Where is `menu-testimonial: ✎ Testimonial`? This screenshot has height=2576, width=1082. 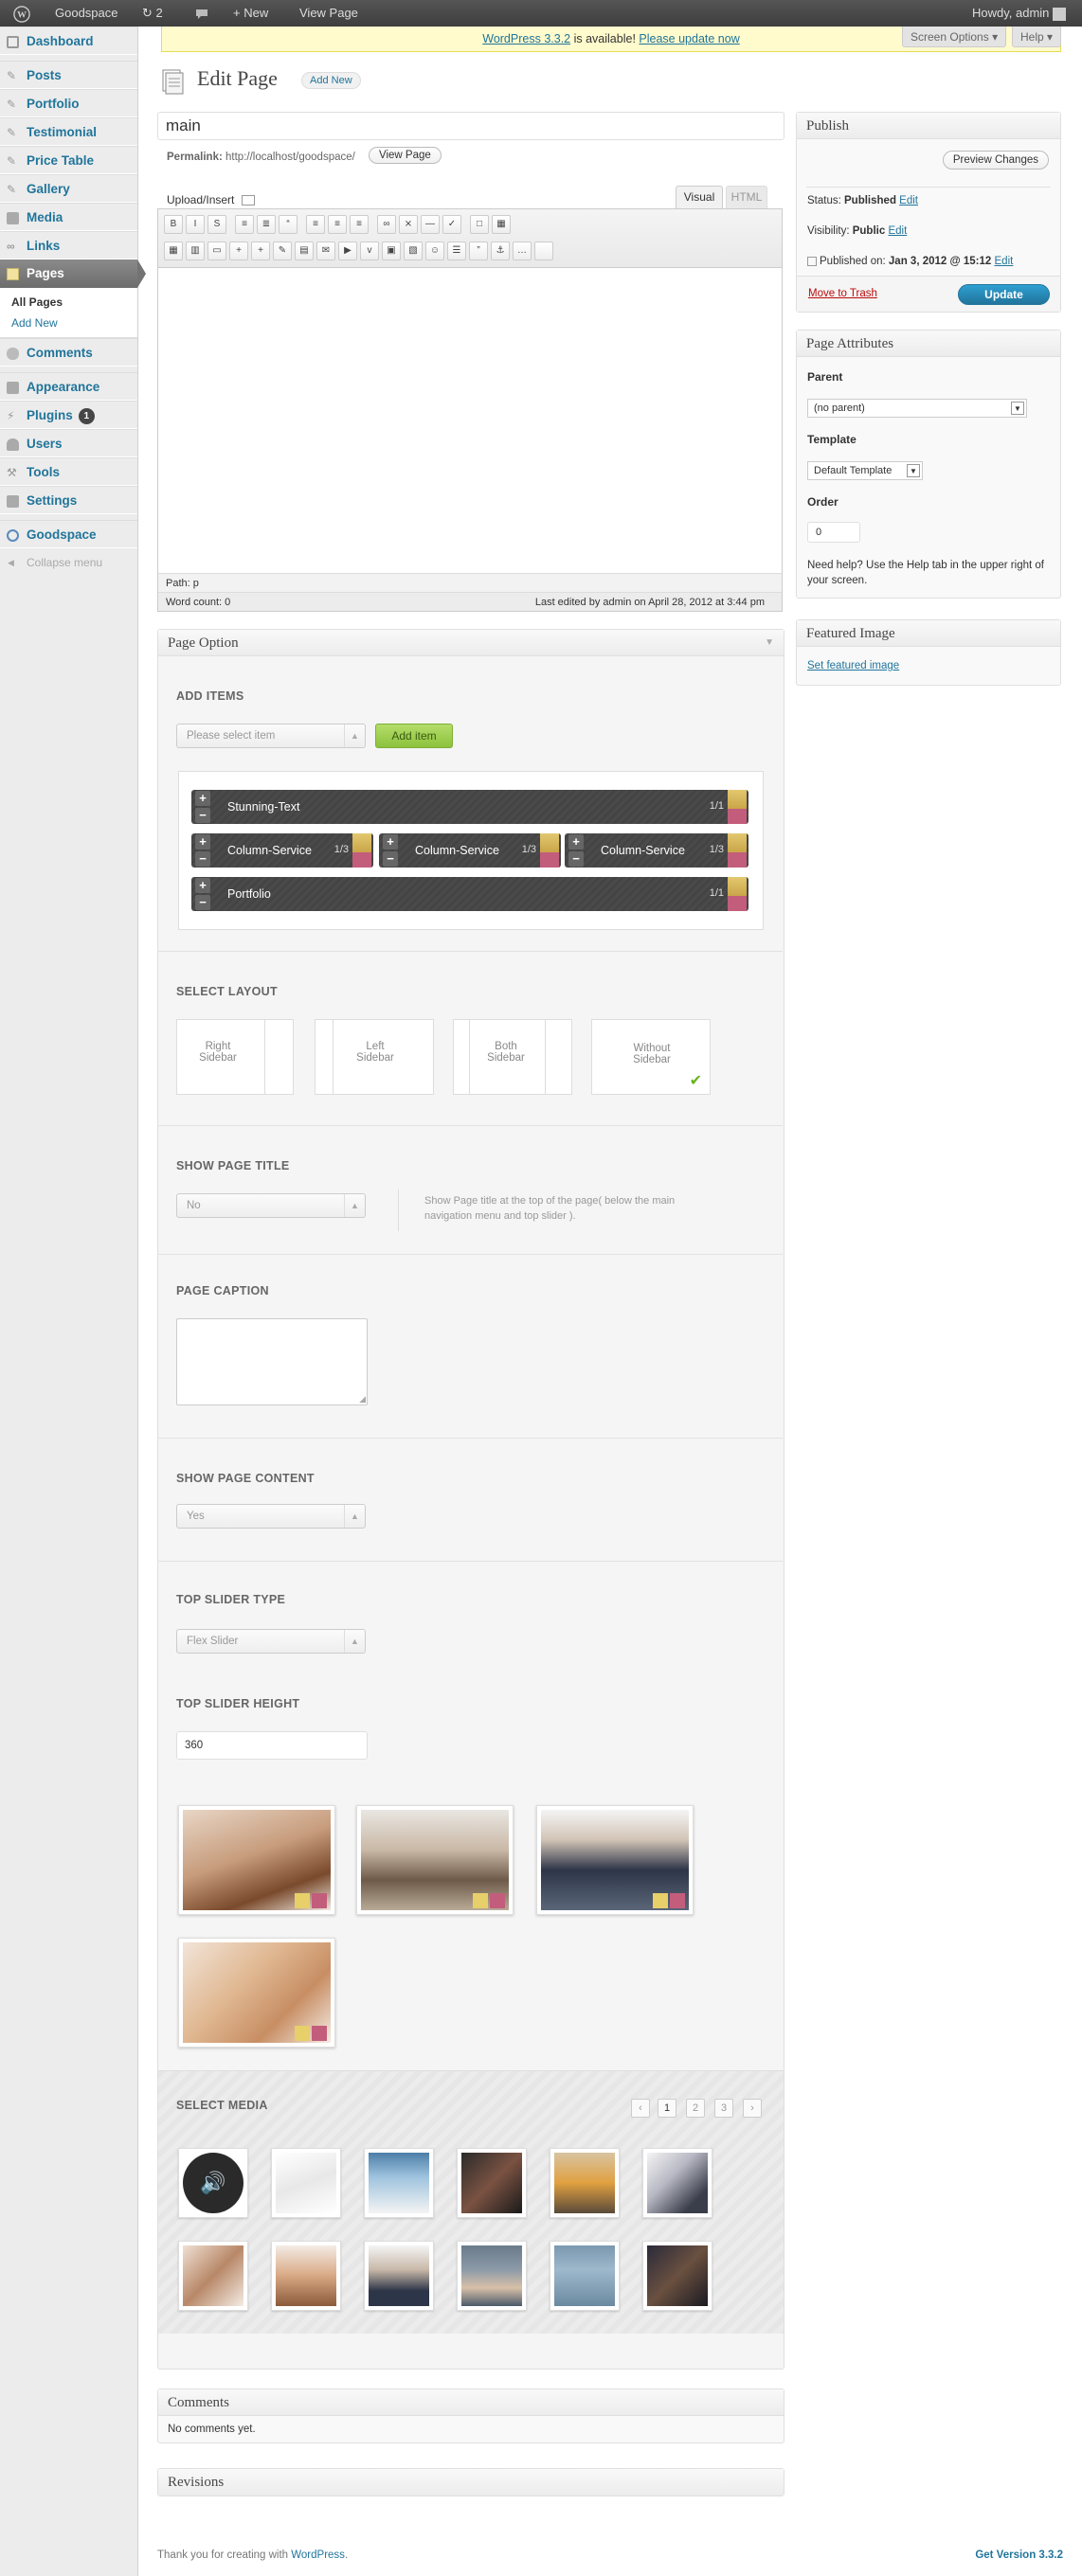
menu-testimonial: ✎ Testimonial is located at coordinates (68, 131).